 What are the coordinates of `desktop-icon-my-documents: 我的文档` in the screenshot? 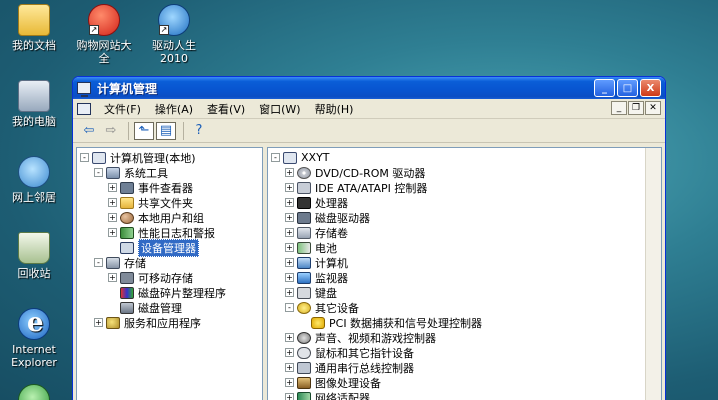 It's located at (34, 28).